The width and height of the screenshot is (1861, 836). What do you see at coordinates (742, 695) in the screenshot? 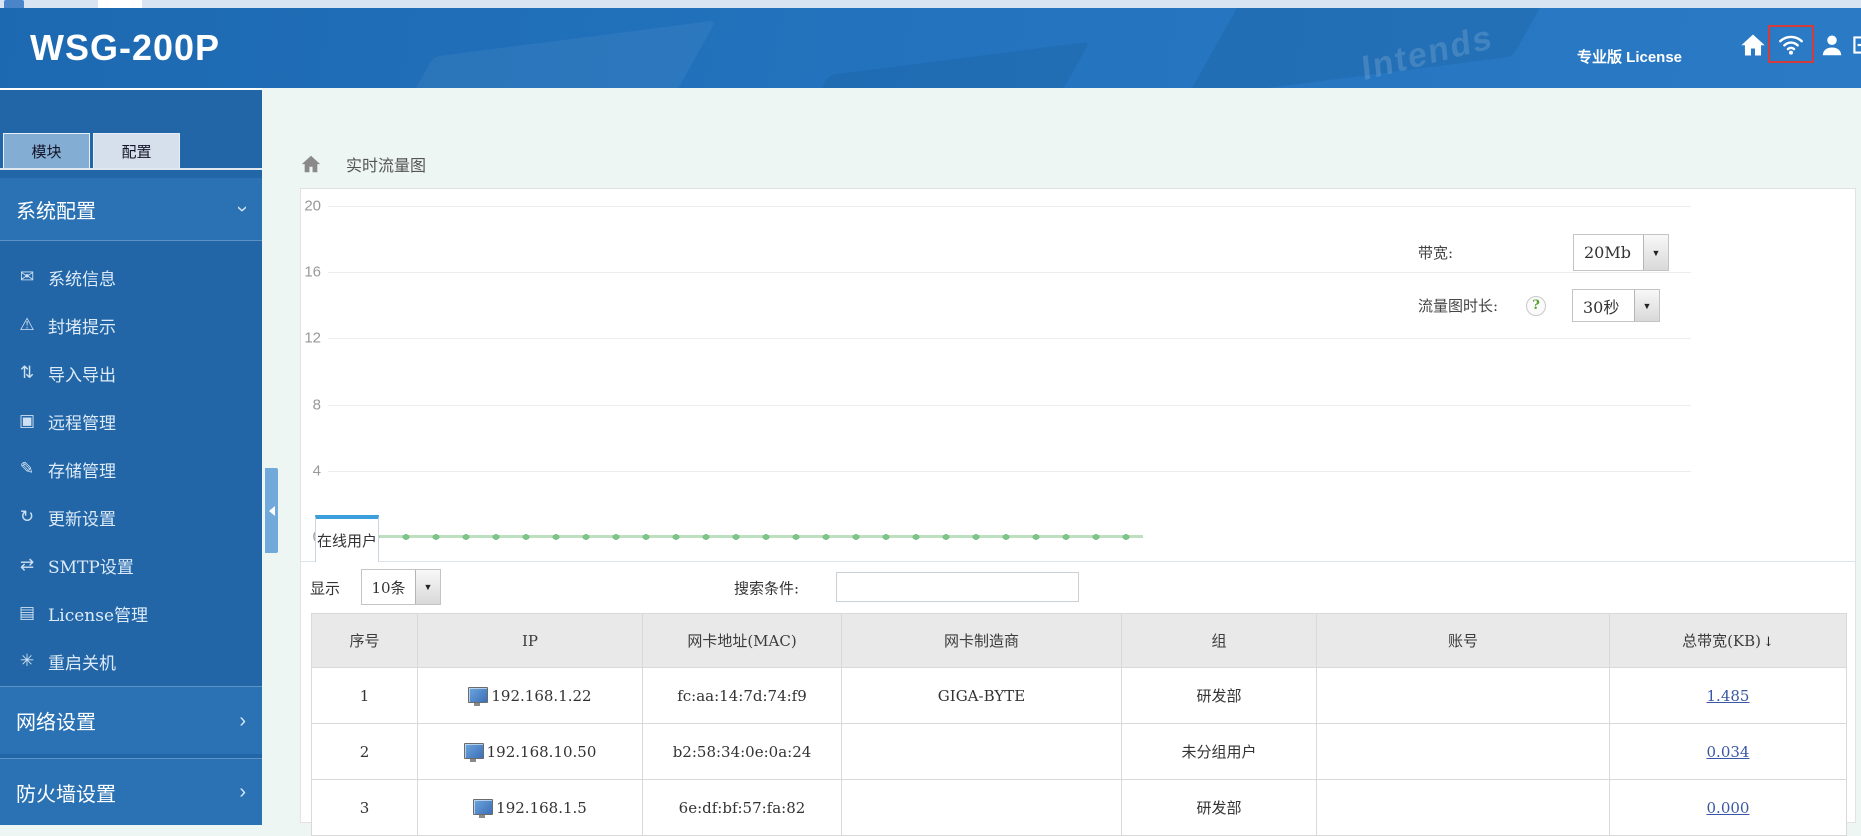
I see `cell-mac: fc:aa:14:7d:74:f9` at bounding box center [742, 695].